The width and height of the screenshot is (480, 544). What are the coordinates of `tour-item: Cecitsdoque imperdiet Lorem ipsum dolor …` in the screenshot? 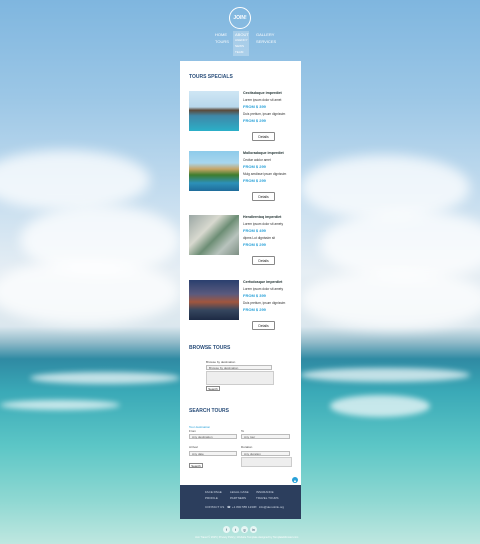 It's located at (241, 119).